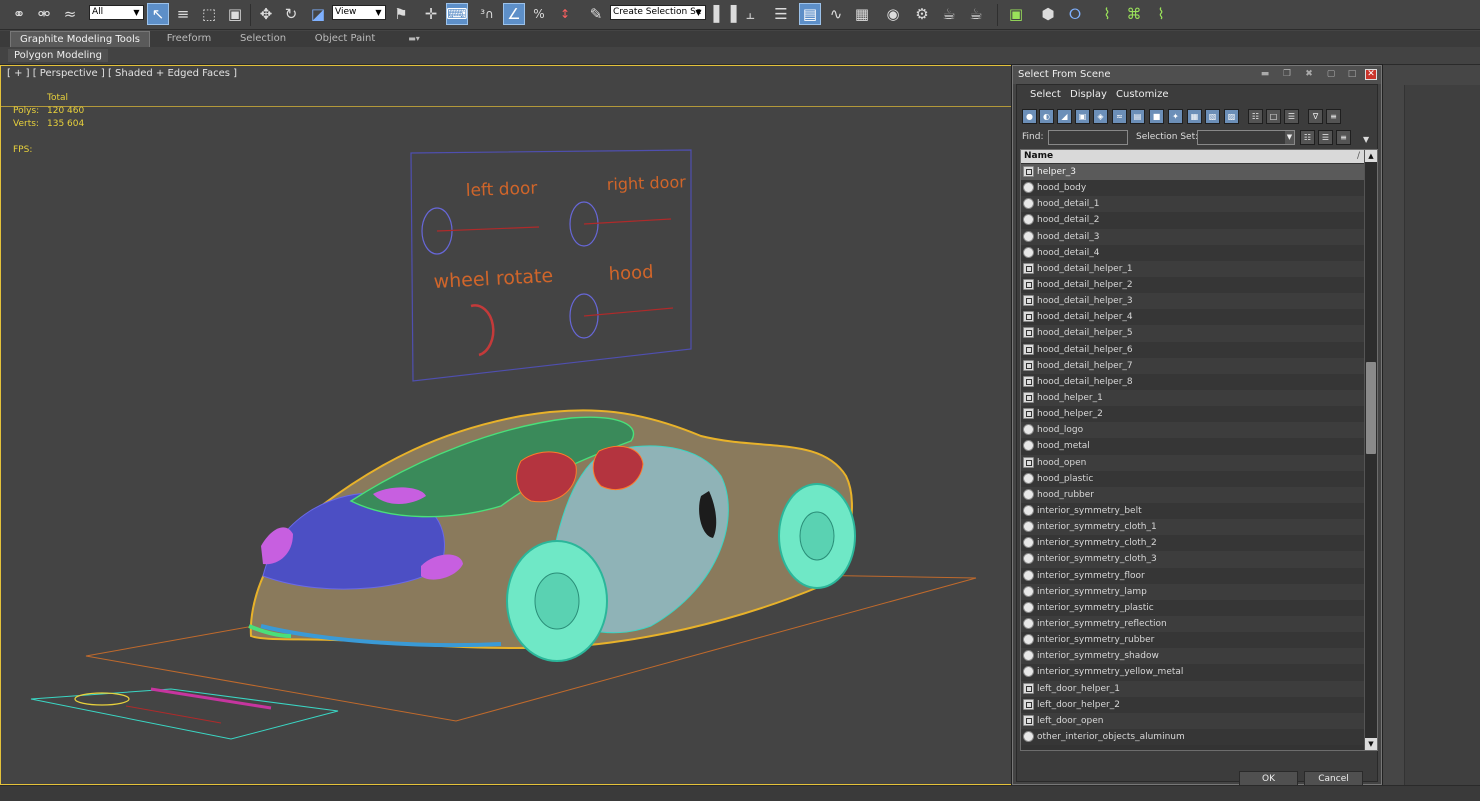 This screenshot has height=801, width=1480. I want to click on list-item: interior_symmetry_reflection, so click(1192, 624).